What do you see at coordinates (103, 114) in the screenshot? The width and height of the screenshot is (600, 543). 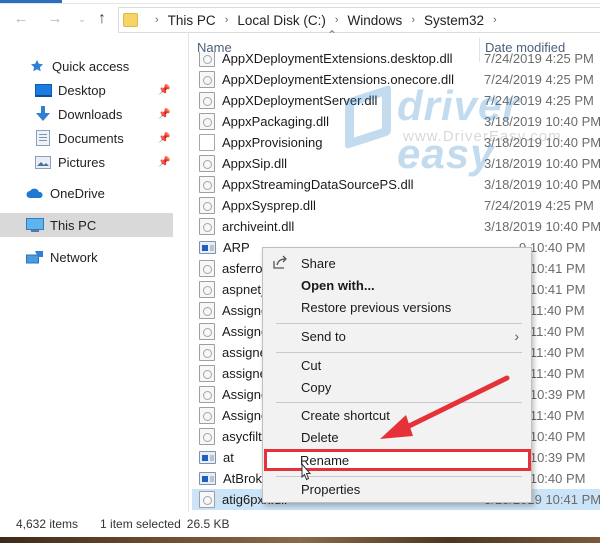 I see `sidebar-item-downloads: Downloads 📌` at bounding box center [103, 114].